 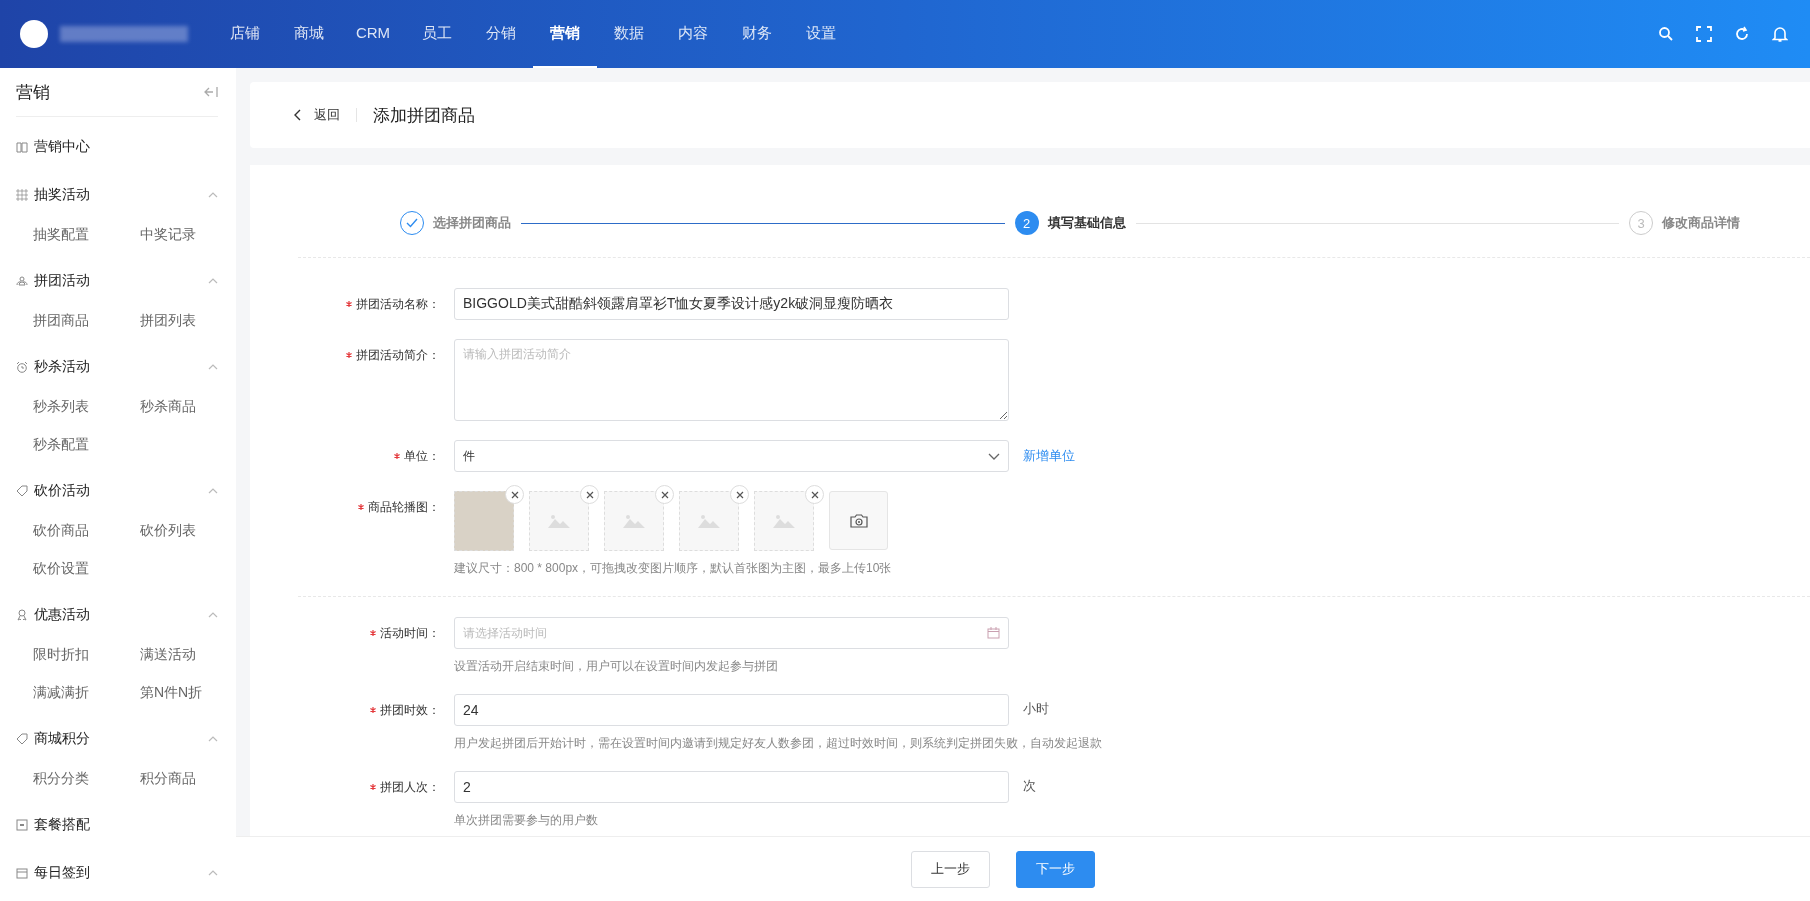 I want to click on field-label: 拼团时效：, so click(x=410, y=710).